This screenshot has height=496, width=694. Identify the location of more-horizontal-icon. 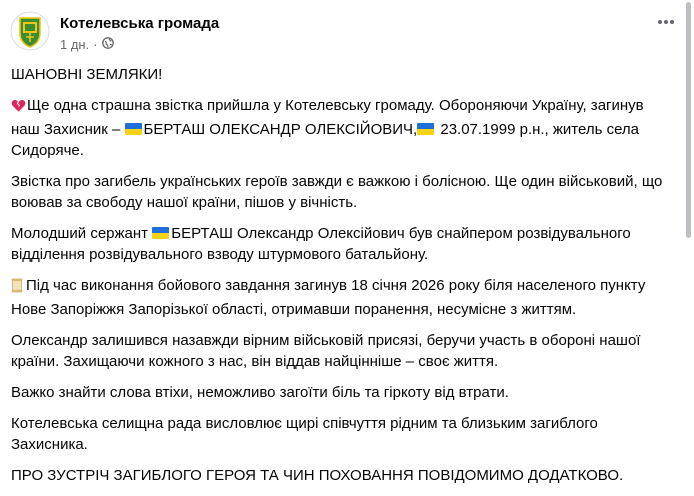
(666, 22).